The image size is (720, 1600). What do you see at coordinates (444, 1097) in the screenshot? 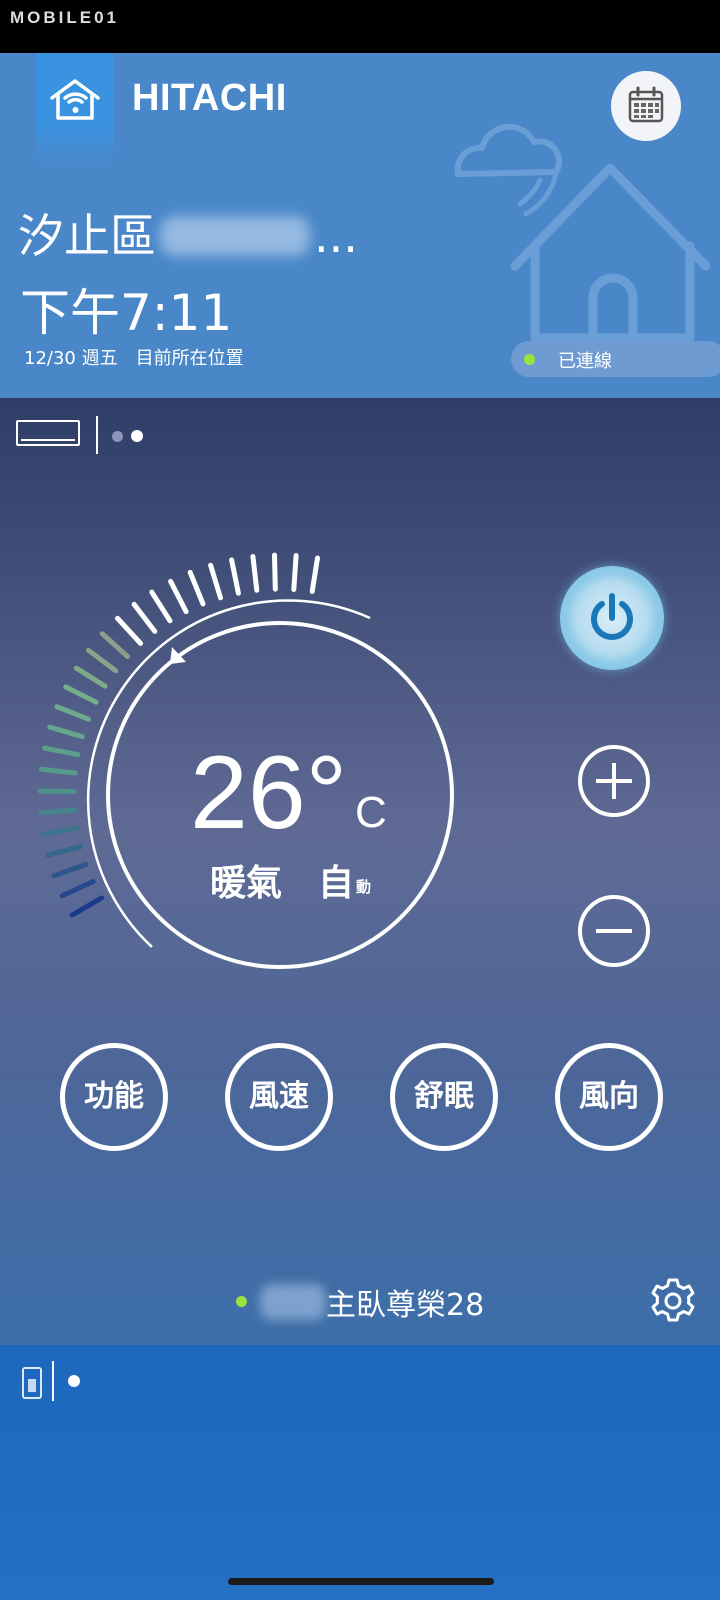
I see `sleep-button: 舒眠` at bounding box center [444, 1097].